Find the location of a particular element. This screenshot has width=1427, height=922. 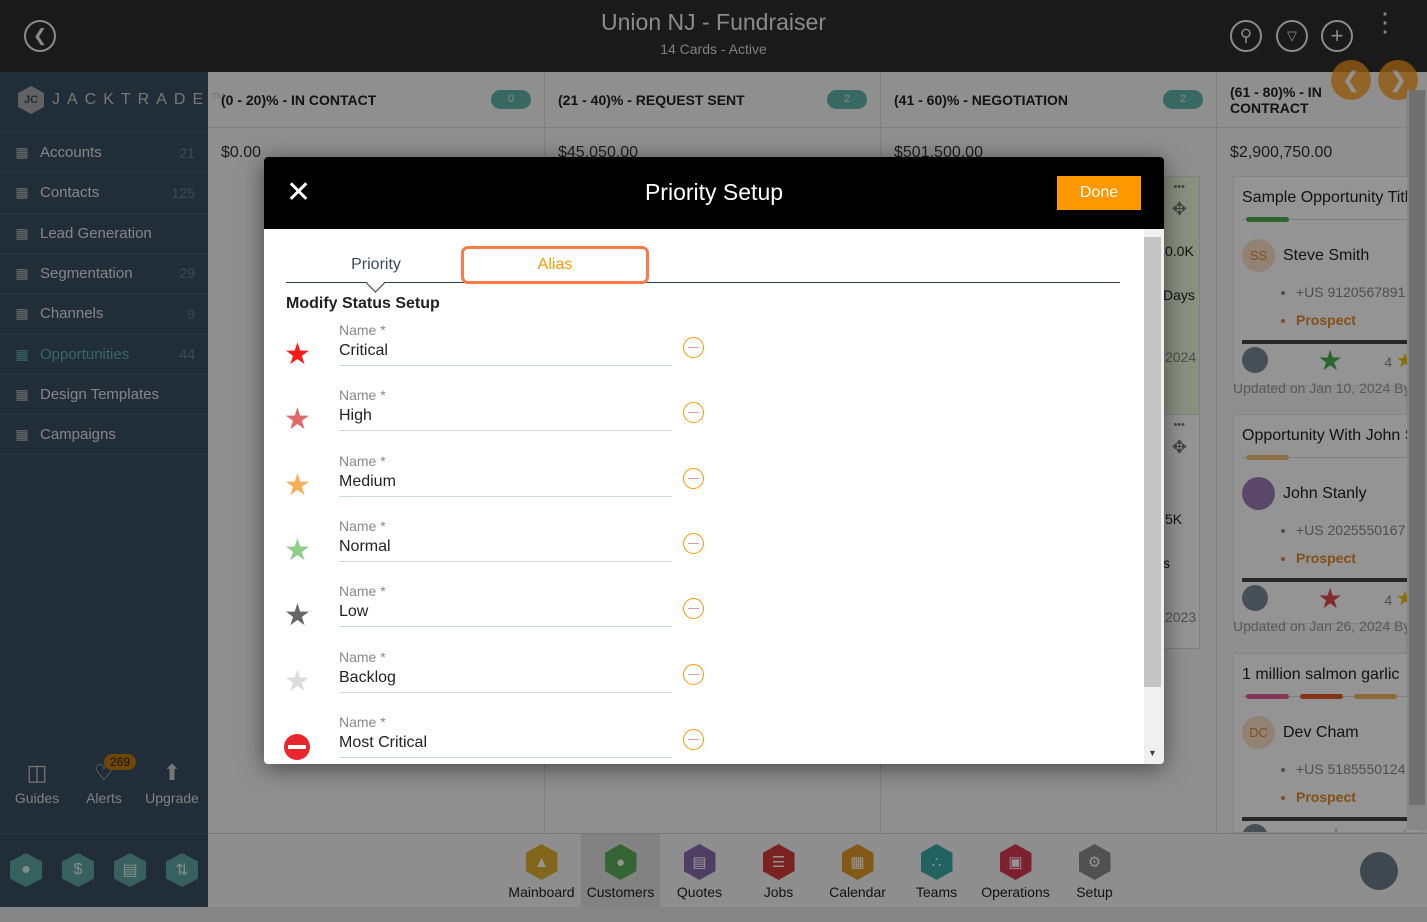

priority-row: ★ Name * Normal is located at coordinates (704, 550).